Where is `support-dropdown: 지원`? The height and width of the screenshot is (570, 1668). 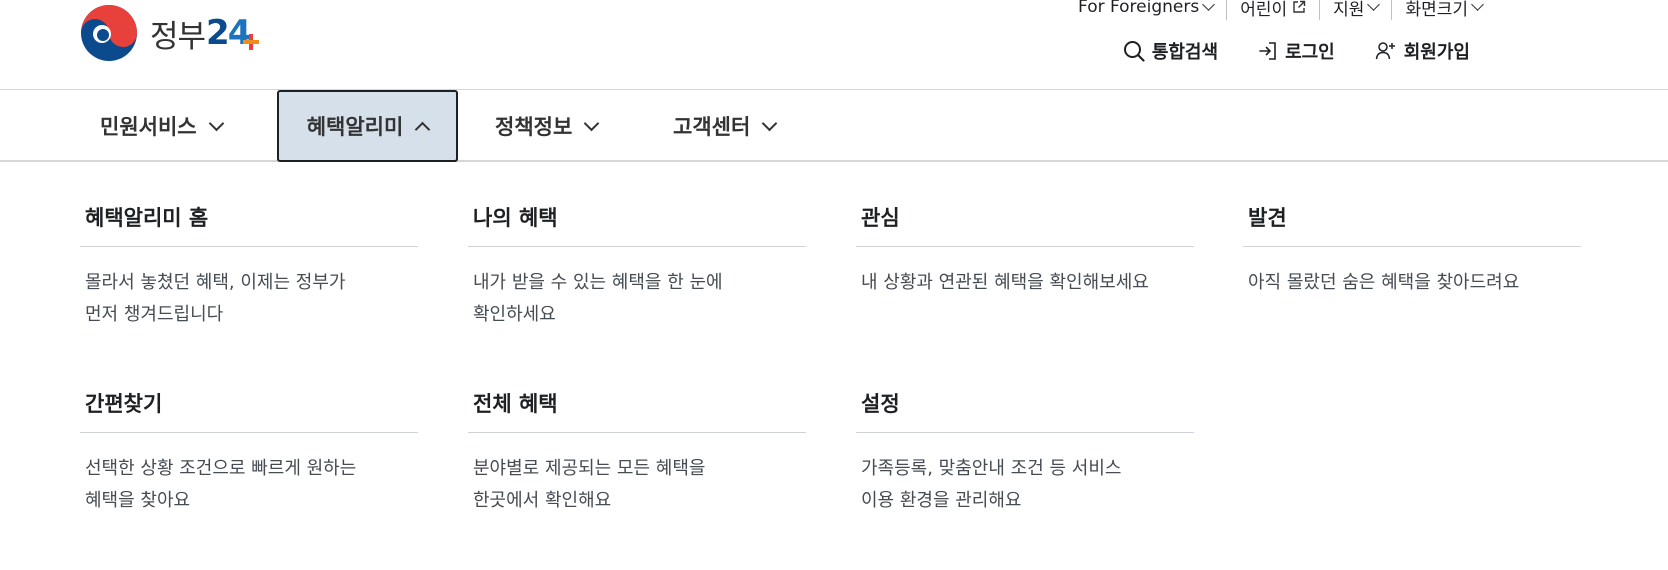 support-dropdown: 지원 is located at coordinates (1355, 10).